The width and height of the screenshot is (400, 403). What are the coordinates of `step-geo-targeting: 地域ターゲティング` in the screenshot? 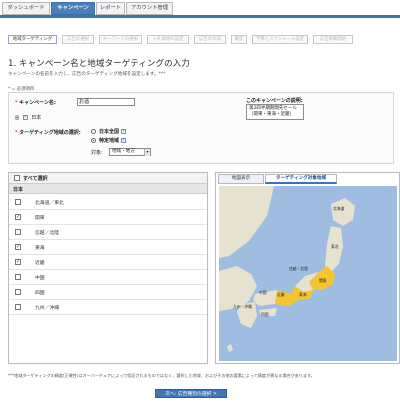 It's located at (32, 39).